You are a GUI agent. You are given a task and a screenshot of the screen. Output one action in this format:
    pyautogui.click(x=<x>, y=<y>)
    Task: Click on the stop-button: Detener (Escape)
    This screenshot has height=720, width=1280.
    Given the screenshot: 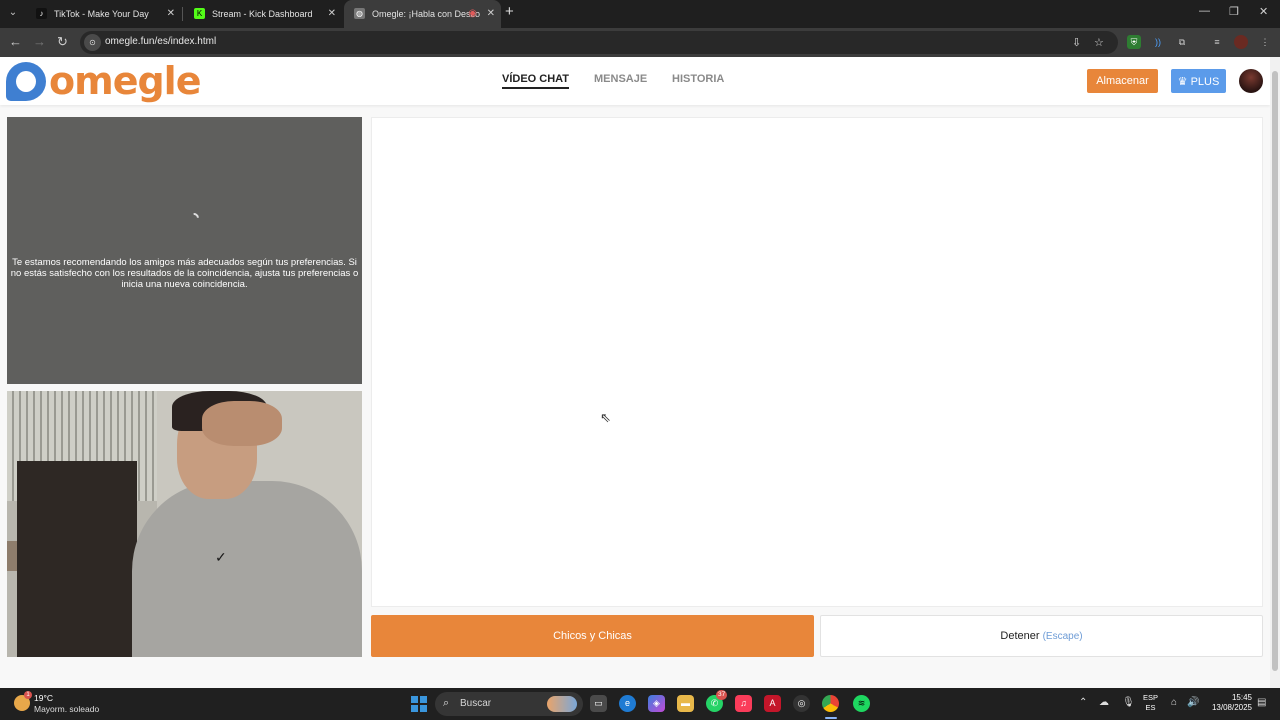 What is the action you would take?
    pyautogui.click(x=1041, y=636)
    